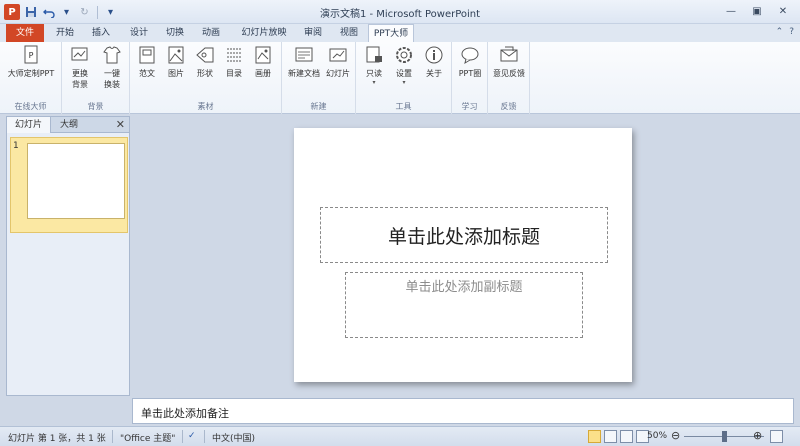  I want to click on minimize-icon: —, so click(731, 11).